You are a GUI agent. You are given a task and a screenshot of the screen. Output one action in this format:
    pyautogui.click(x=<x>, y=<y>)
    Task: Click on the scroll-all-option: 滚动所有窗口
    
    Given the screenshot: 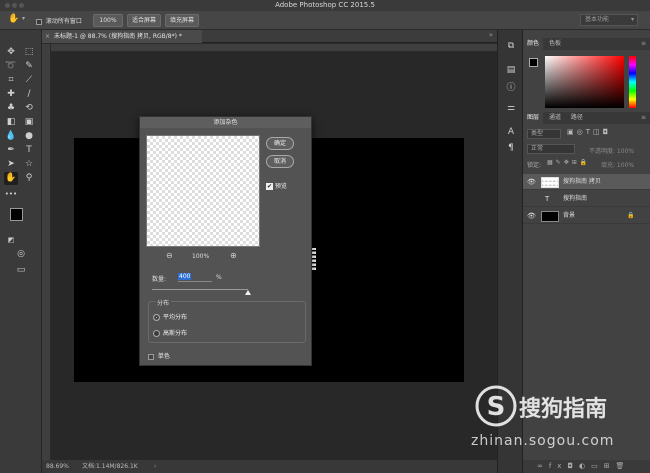 What is the action you would take?
    pyautogui.click(x=59, y=20)
    